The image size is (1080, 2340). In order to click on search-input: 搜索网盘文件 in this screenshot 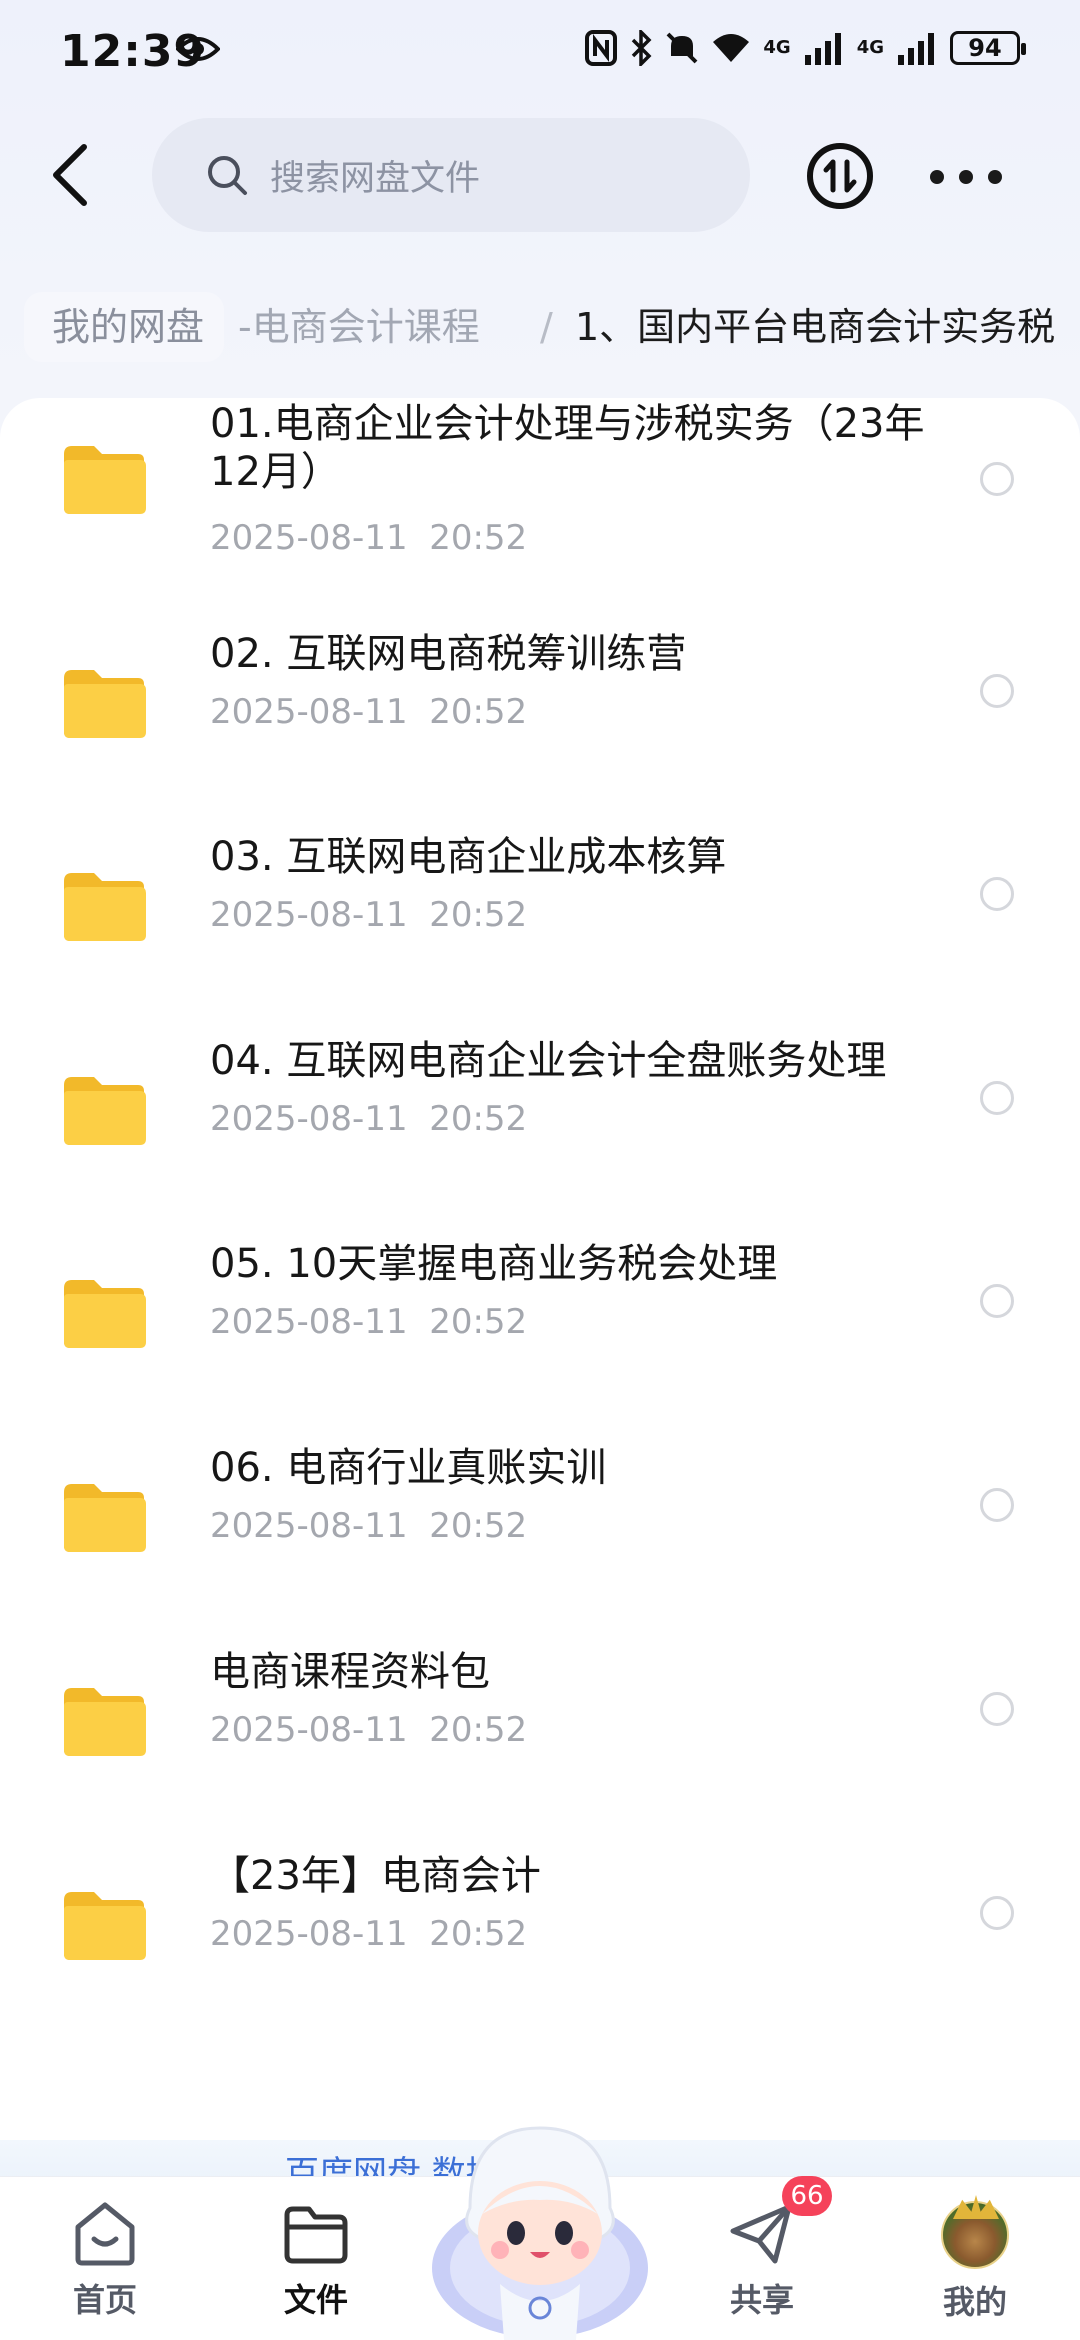, I will do `click(451, 175)`.